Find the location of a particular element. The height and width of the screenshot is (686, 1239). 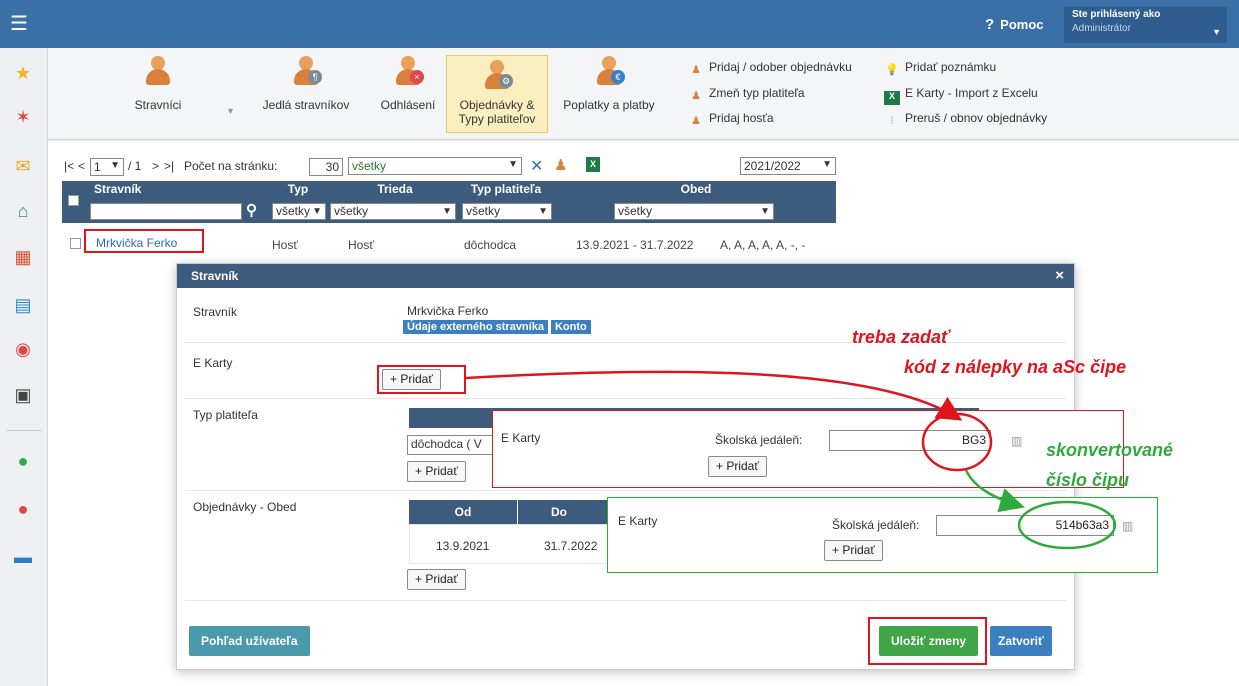

annotation-overlay is located at coordinates (791, 460).